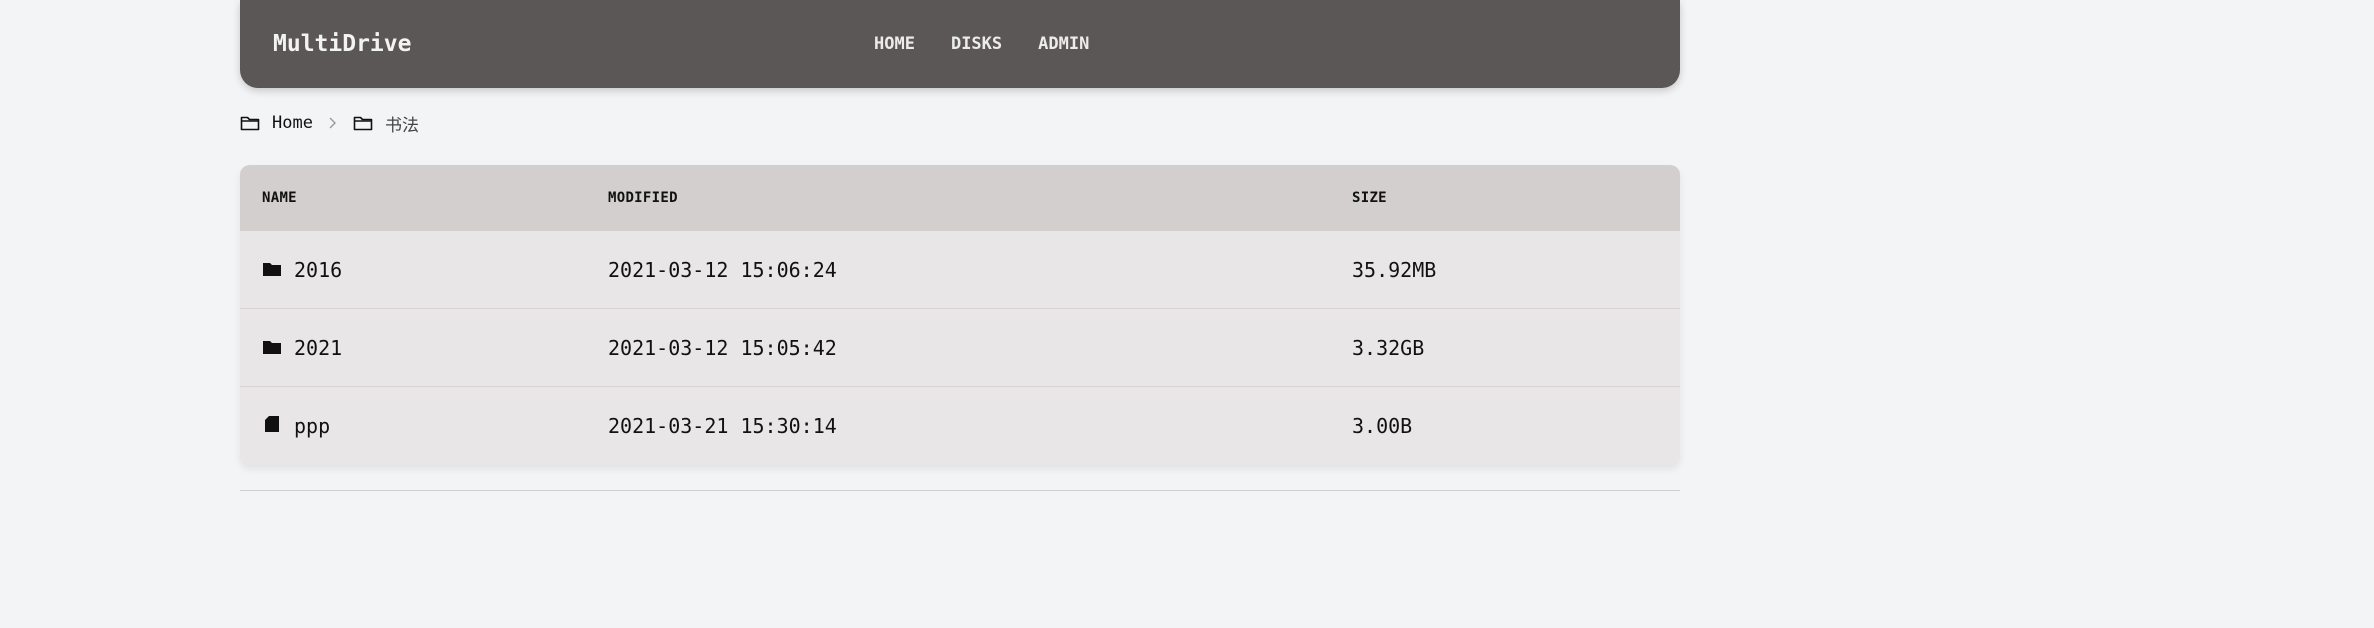 The image size is (2374, 628). What do you see at coordinates (980, 198) in the screenshot?
I see `column-header-modified: MODIFIED` at bounding box center [980, 198].